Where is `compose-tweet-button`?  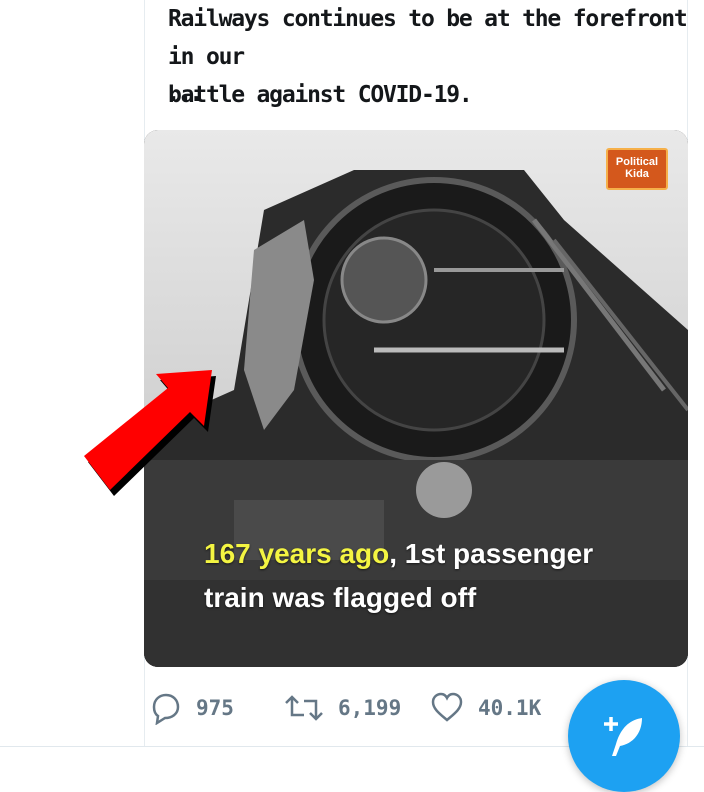 compose-tweet-button is located at coordinates (624, 736).